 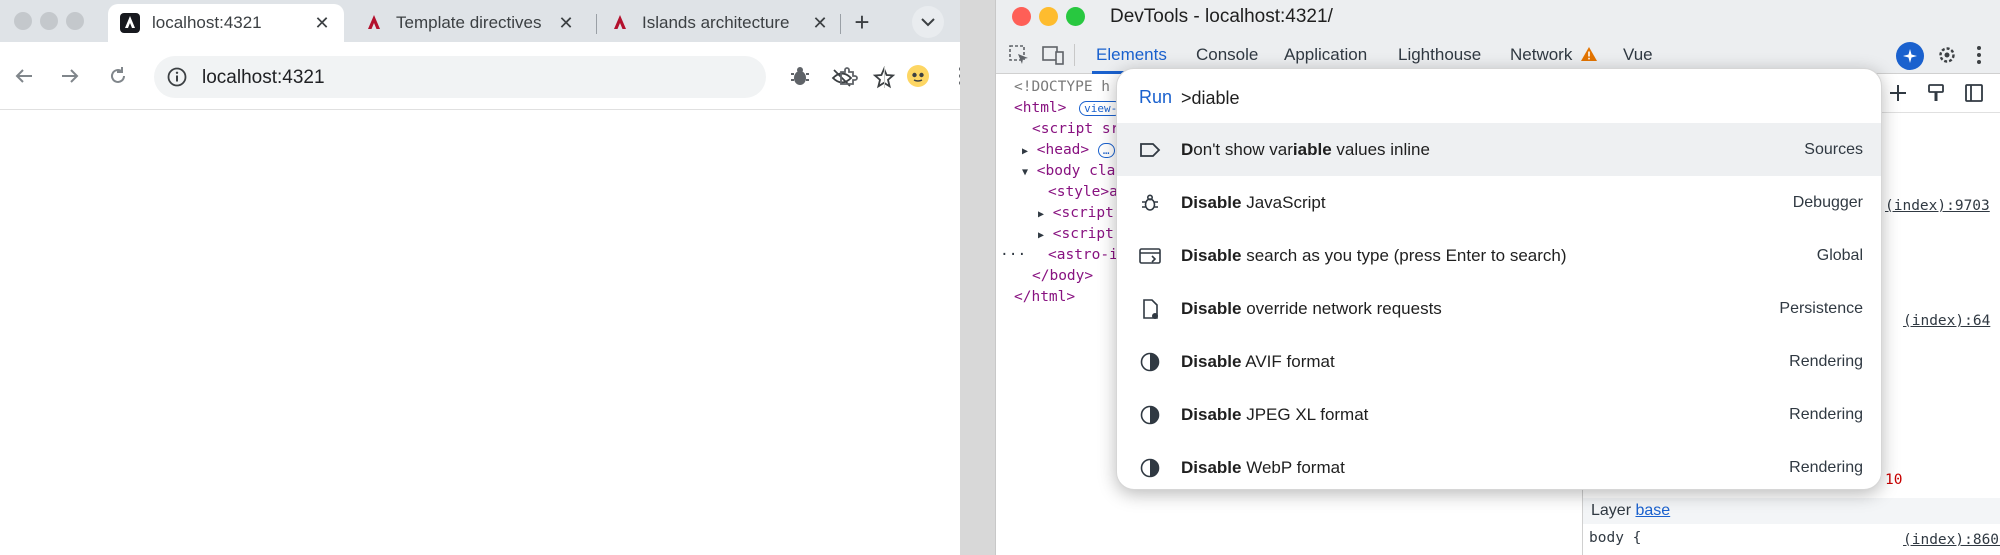 I want to click on warning-icon, so click(x=1589, y=56).